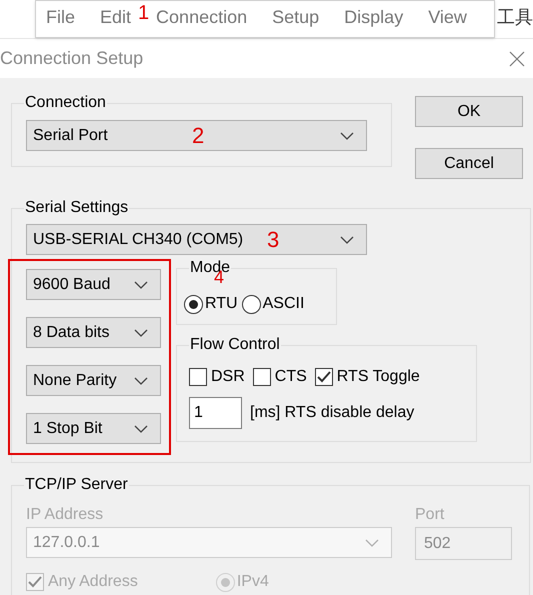 The image size is (533, 595). I want to click on checkbox-label: DSR, so click(228, 377).